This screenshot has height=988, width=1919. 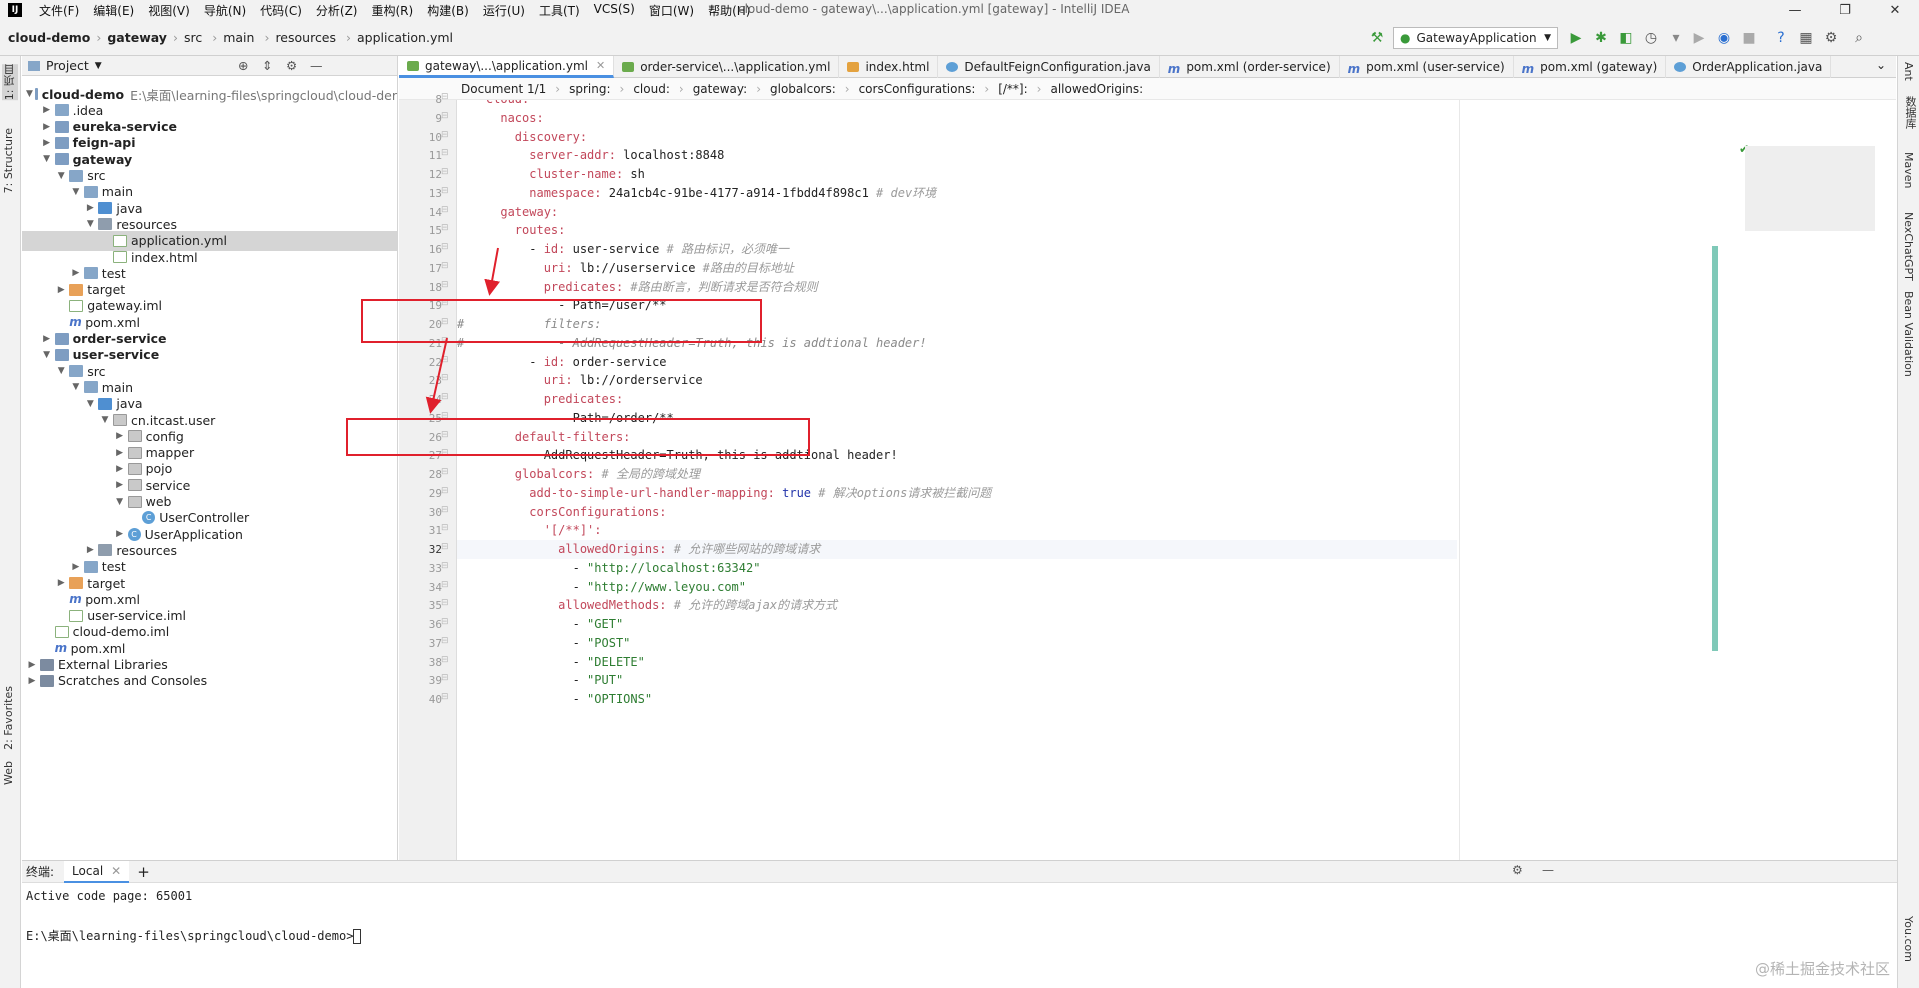 I want to click on editor-tab: m pom.xml (gateway), so click(x=1590, y=67).